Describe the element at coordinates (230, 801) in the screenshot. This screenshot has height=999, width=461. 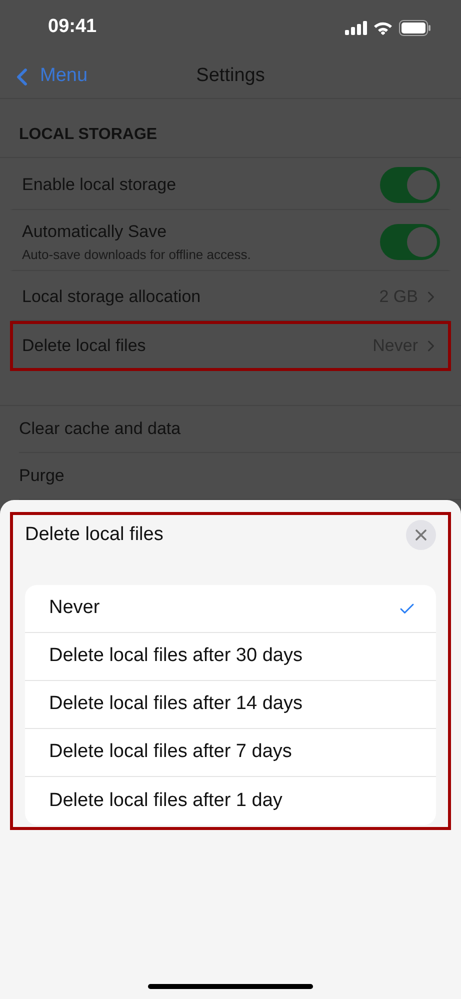
I see `option-row: Delete local files after 1 day` at that location.